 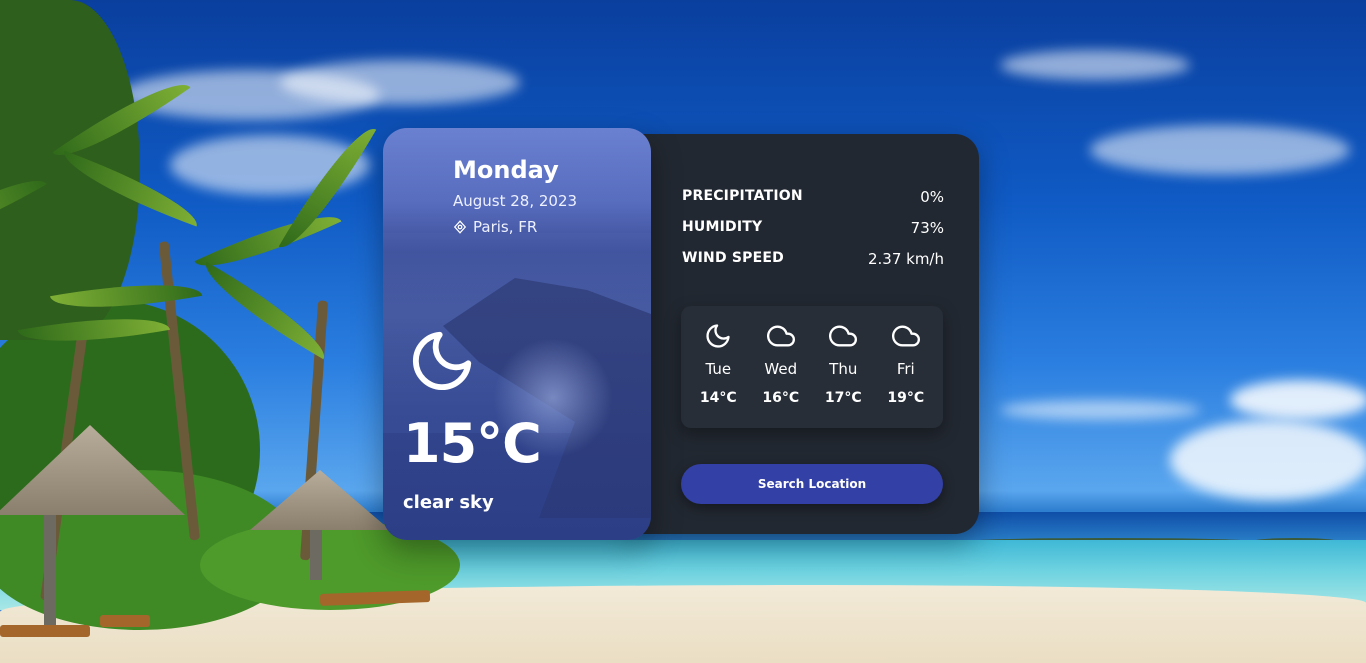 I want to click on location-pin-icon, so click(x=460, y=227).